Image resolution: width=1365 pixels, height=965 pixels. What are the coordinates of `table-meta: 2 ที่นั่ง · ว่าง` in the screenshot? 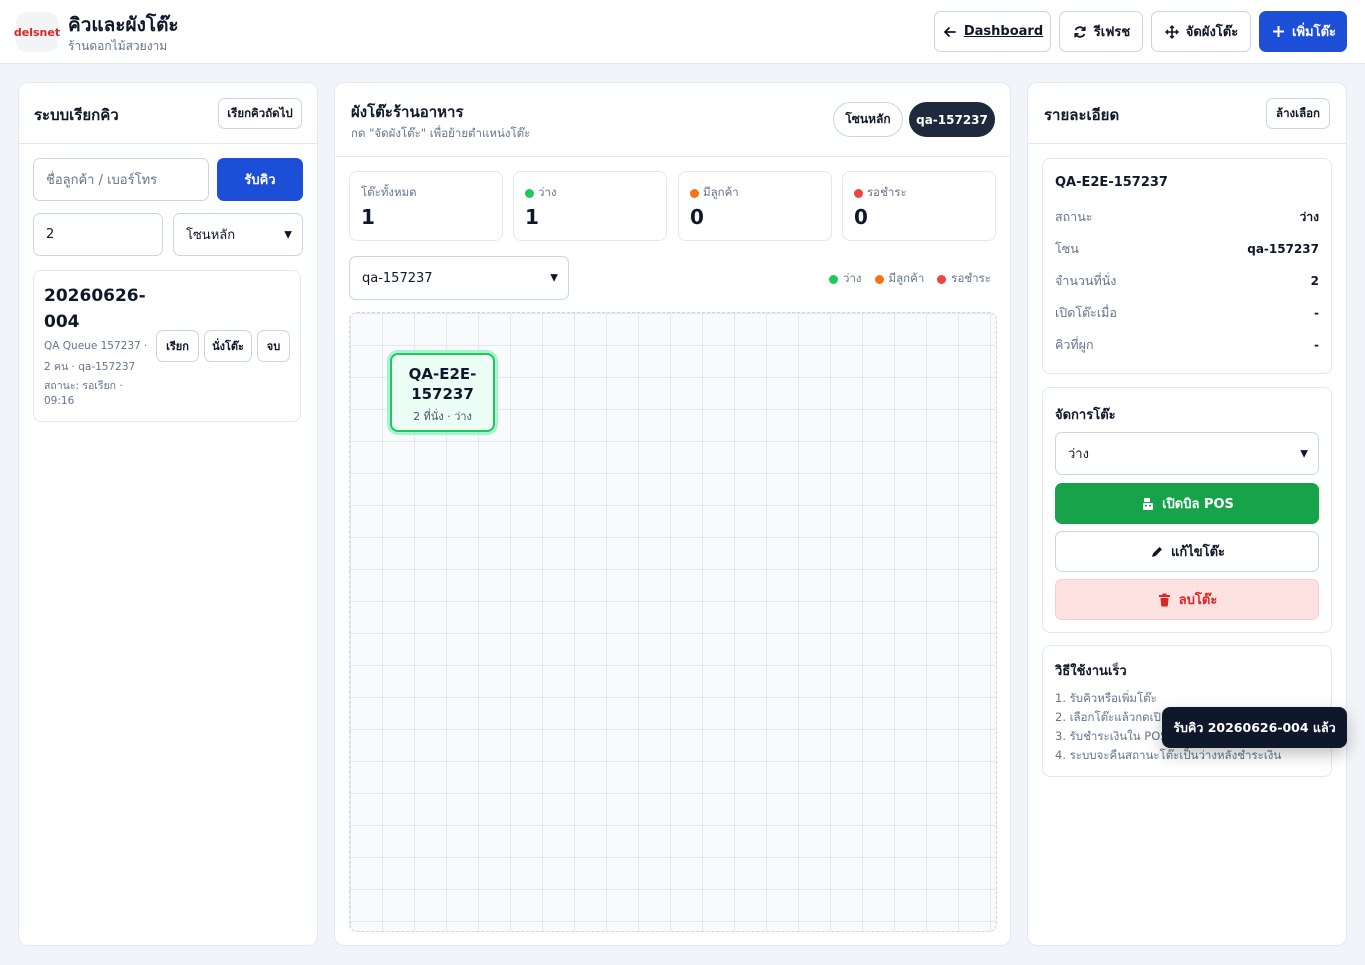 It's located at (442, 416).